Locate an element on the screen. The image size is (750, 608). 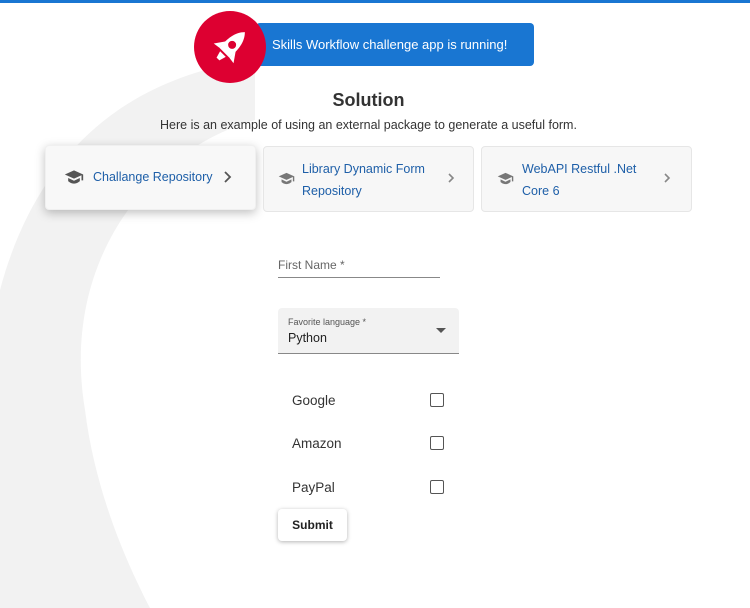
card-label-line-2: Core 6 is located at coordinates (541, 191).